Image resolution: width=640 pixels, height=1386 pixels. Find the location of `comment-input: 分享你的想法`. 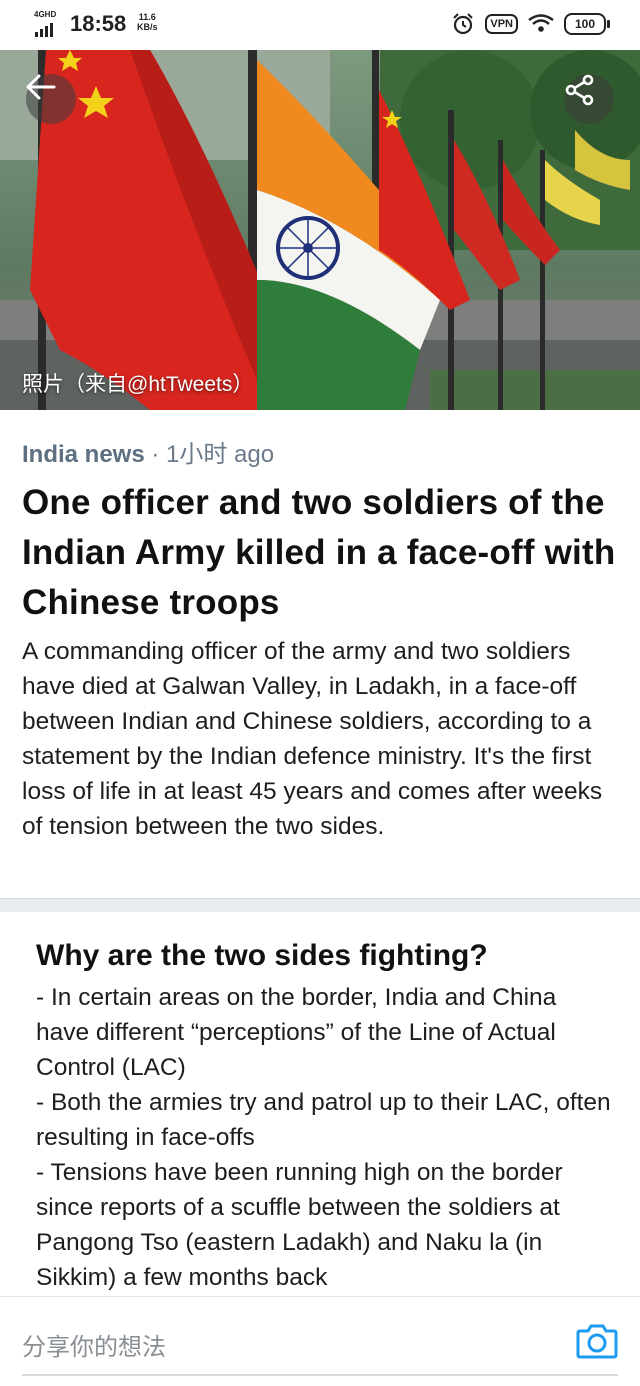

comment-input: 分享你的想法 is located at coordinates (94, 1344).